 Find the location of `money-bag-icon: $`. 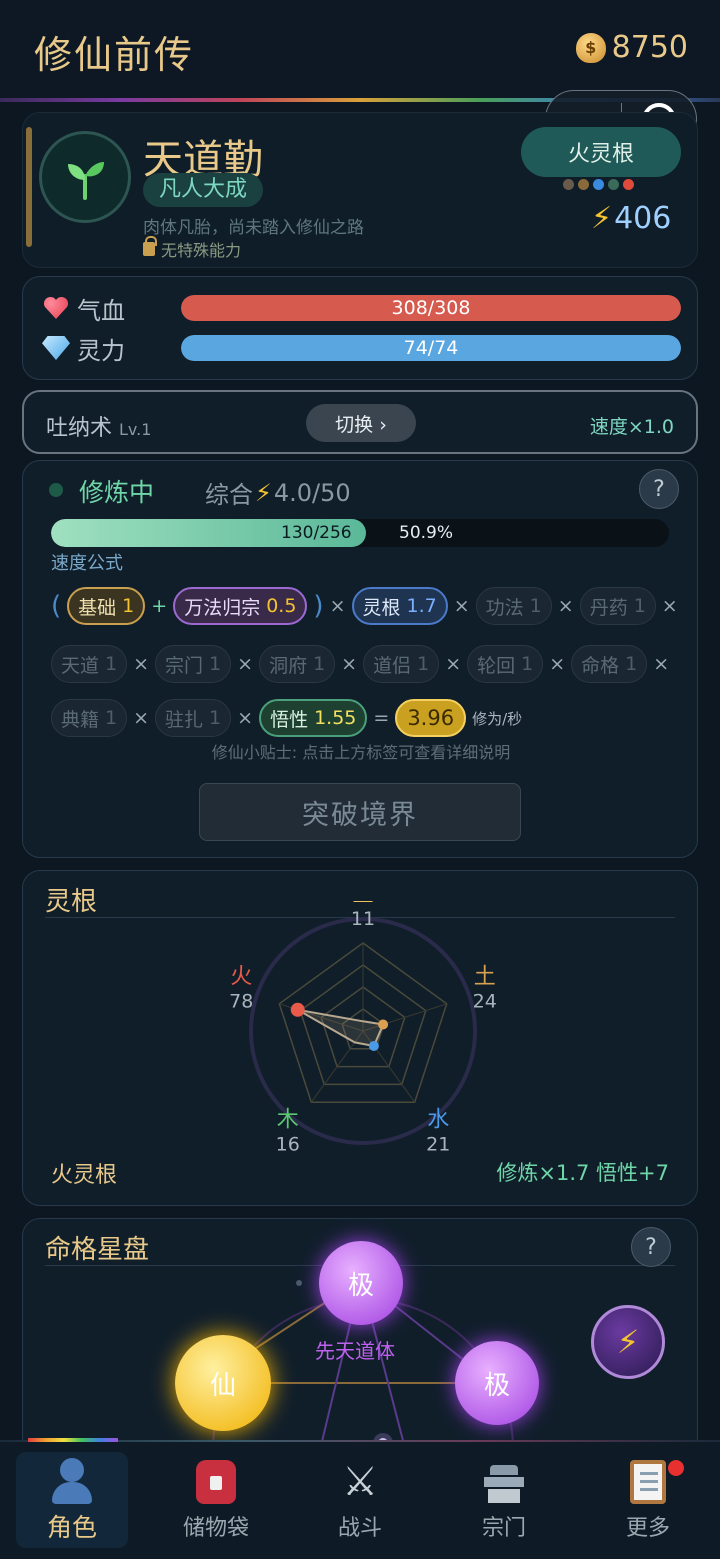

money-bag-icon: $ is located at coordinates (590, 47).